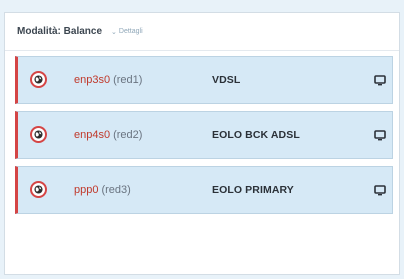 This screenshot has height=279, width=404. I want to click on interface-name: enp3s0 (red1), so click(108, 80).